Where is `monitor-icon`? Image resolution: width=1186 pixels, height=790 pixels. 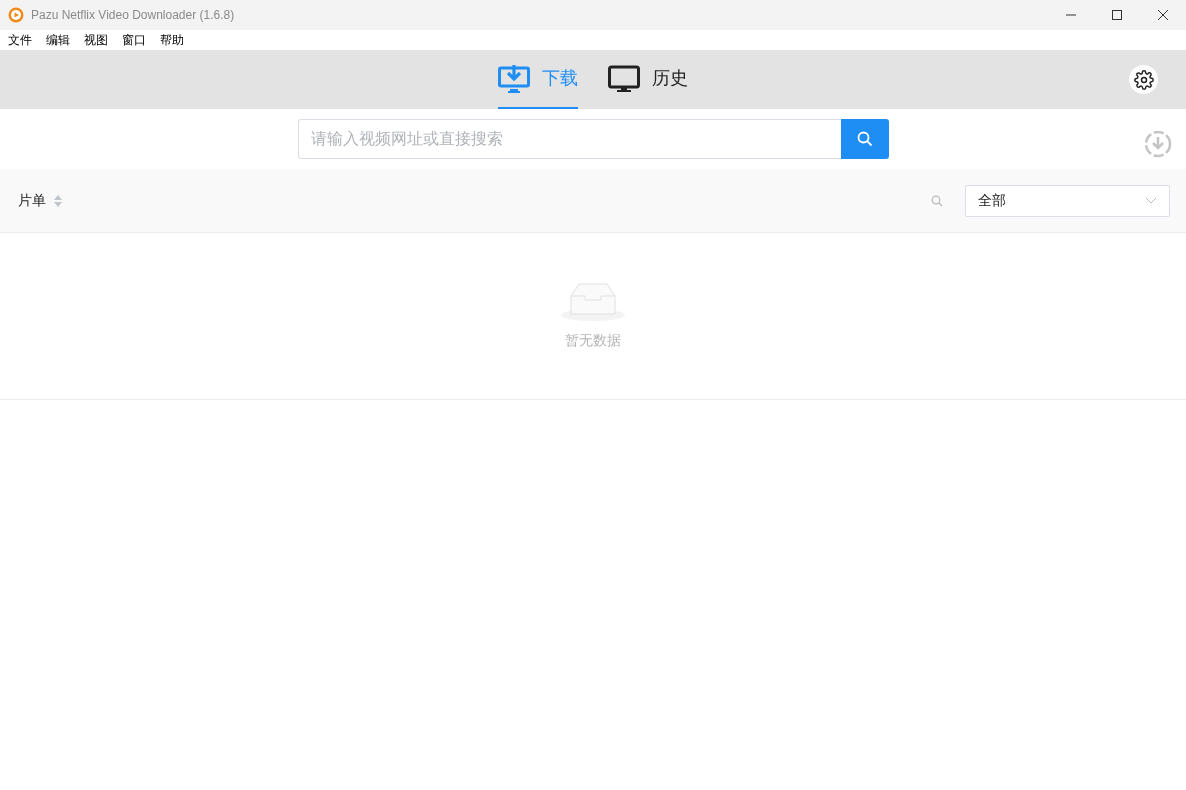
monitor-icon is located at coordinates (624, 78).